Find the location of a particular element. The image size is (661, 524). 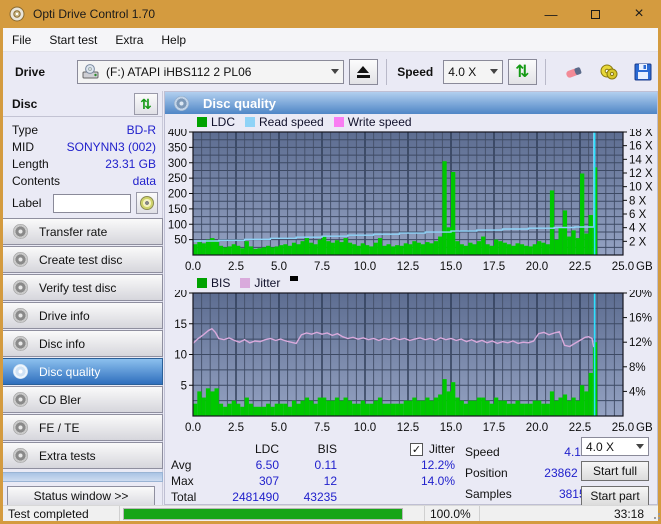

disc-refresh-button: ⇅ is located at coordinates (146, 103).